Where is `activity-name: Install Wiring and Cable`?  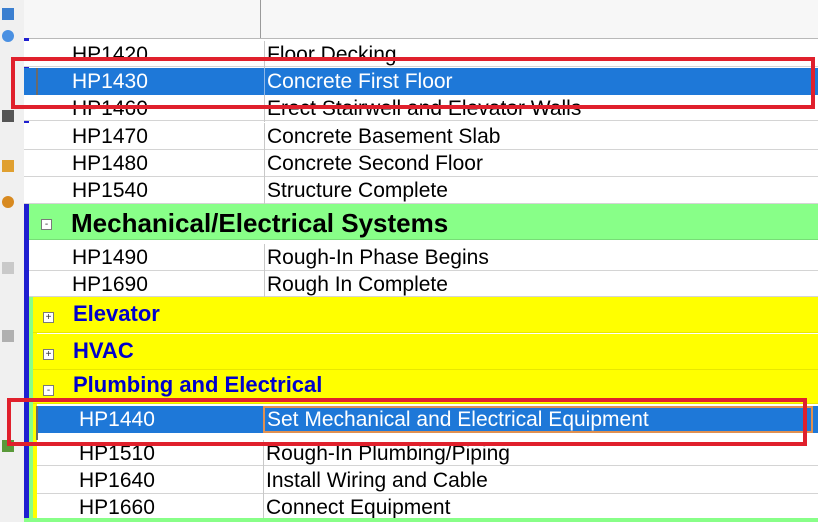
activity-name: Install Wiring and Cable is located at coordinates (539, 480).